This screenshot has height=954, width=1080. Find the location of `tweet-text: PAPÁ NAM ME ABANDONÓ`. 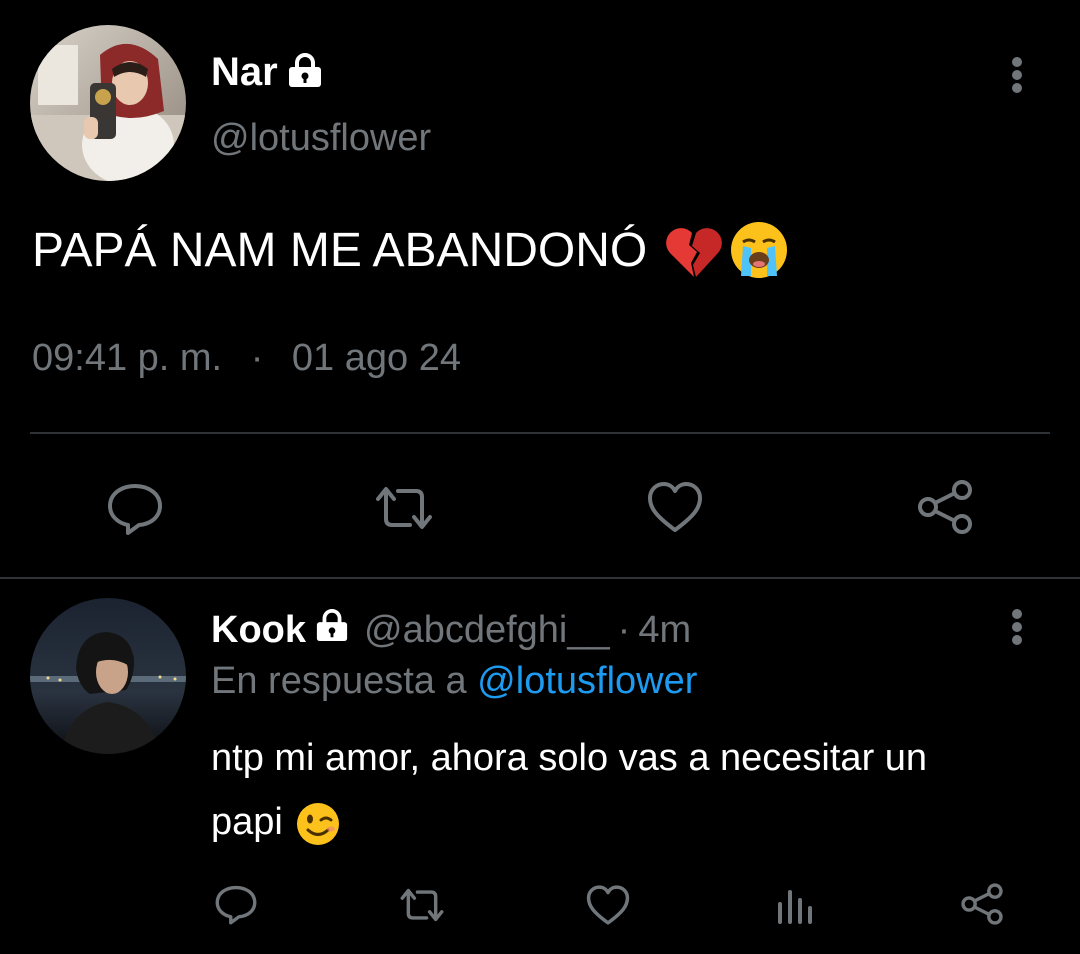

tweet-text: PAPÁ NAM ME ABANDONÓ is located at coordinates (340, 250).